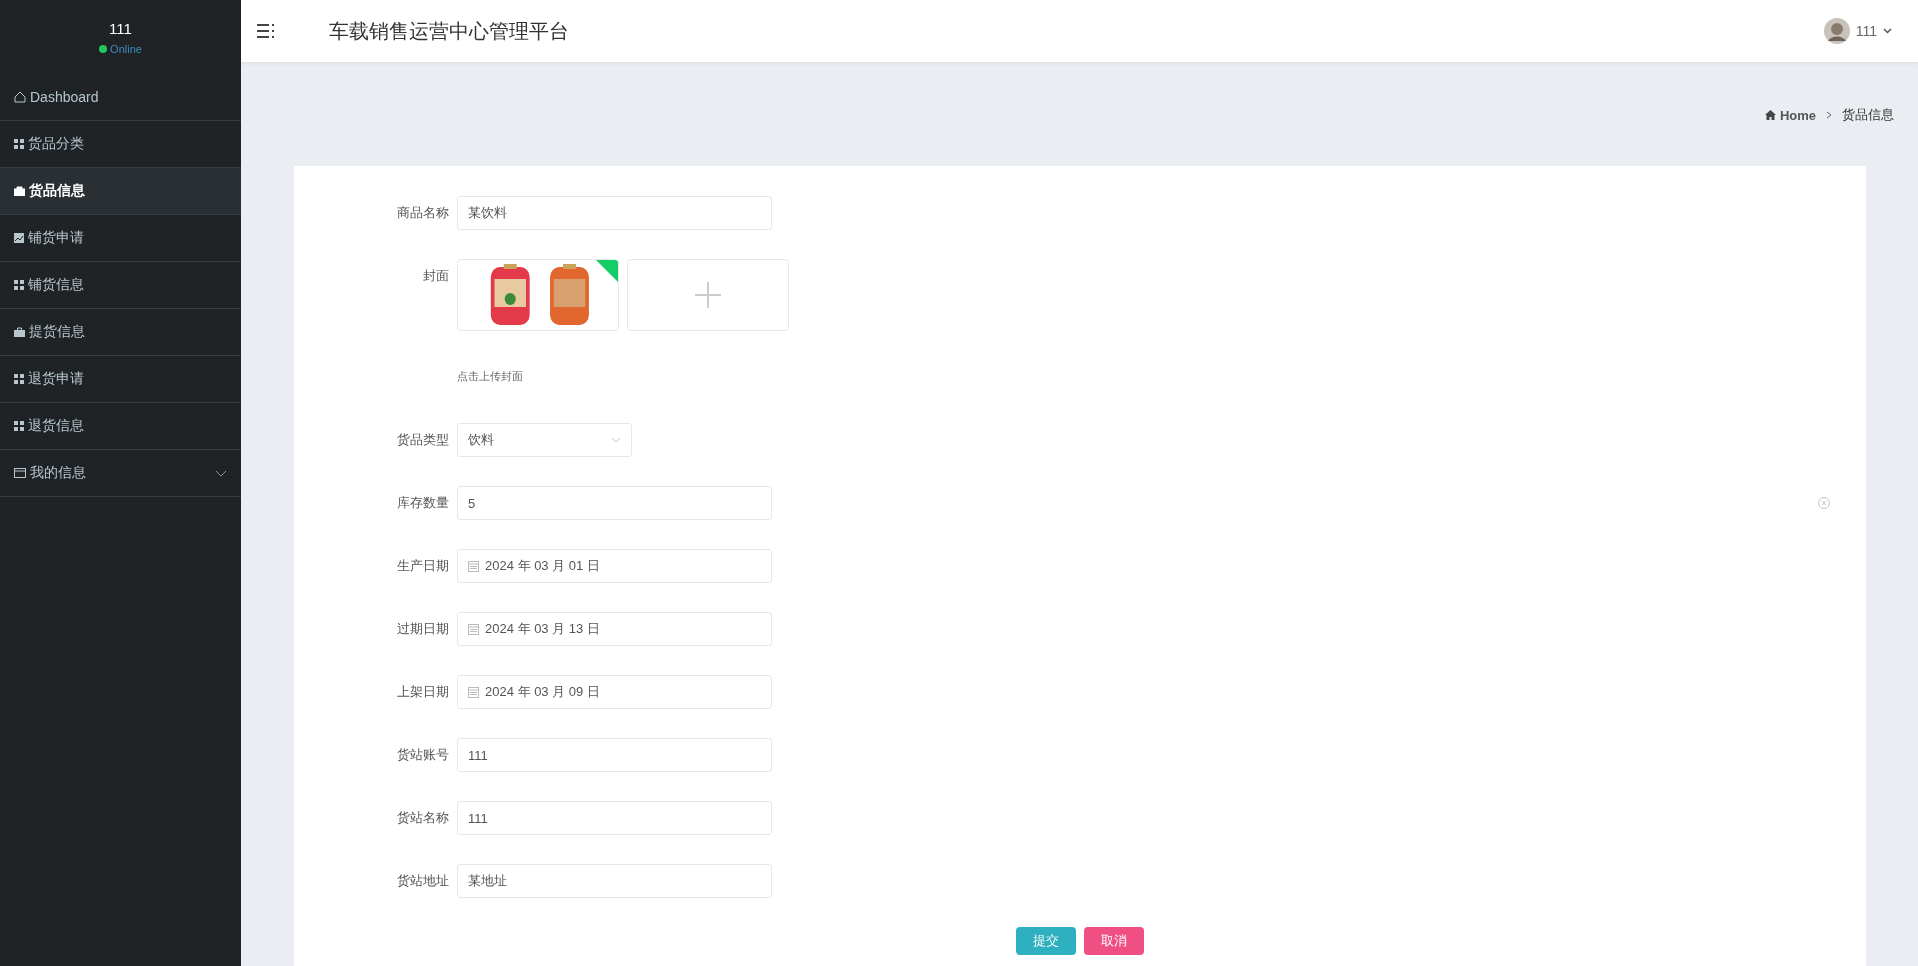 The width and height of the screenshot is (1918, 966). Describe the element at coordinates (423, 818) in the screenshot. I see `field-label: 货站名称` at that location.